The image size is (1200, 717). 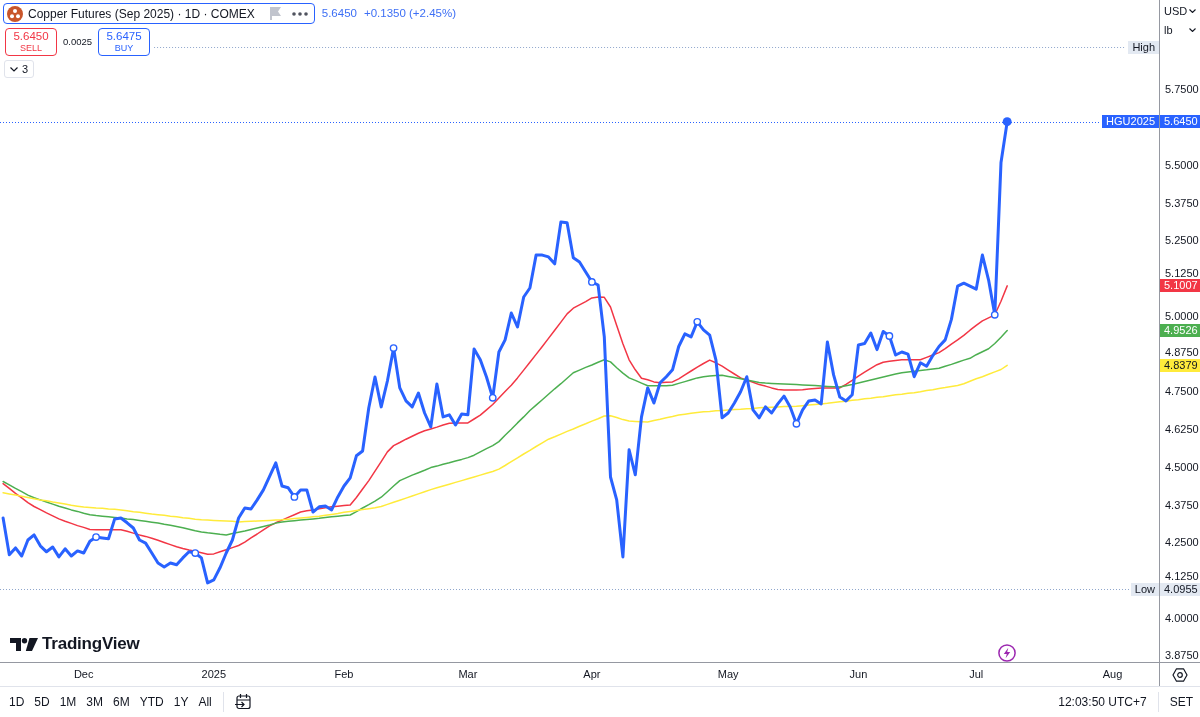 I want to click on buy-button: 5.6475 BUY, so click(x=124, y=42).